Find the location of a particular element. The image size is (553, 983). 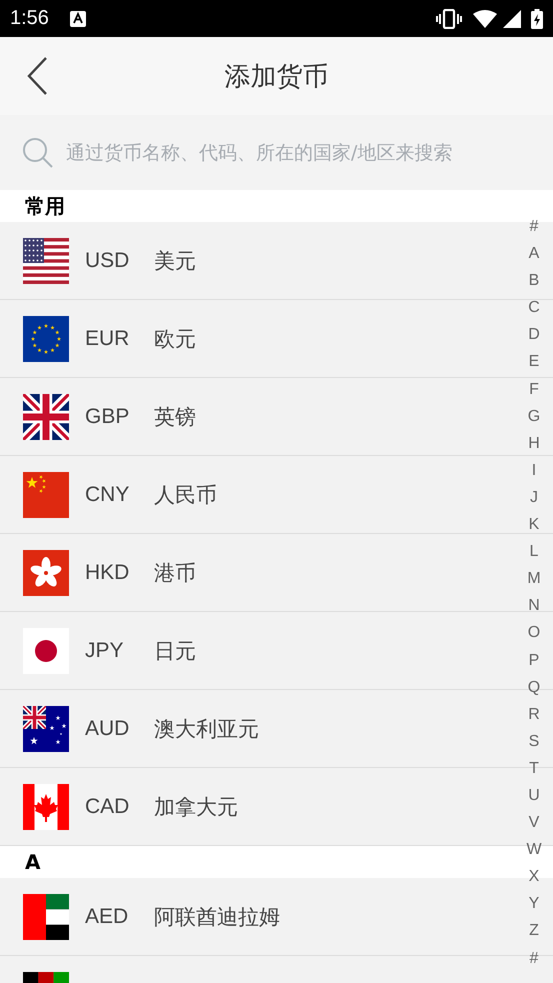

currency-name: 美元 is located at coordinates (175, 261).